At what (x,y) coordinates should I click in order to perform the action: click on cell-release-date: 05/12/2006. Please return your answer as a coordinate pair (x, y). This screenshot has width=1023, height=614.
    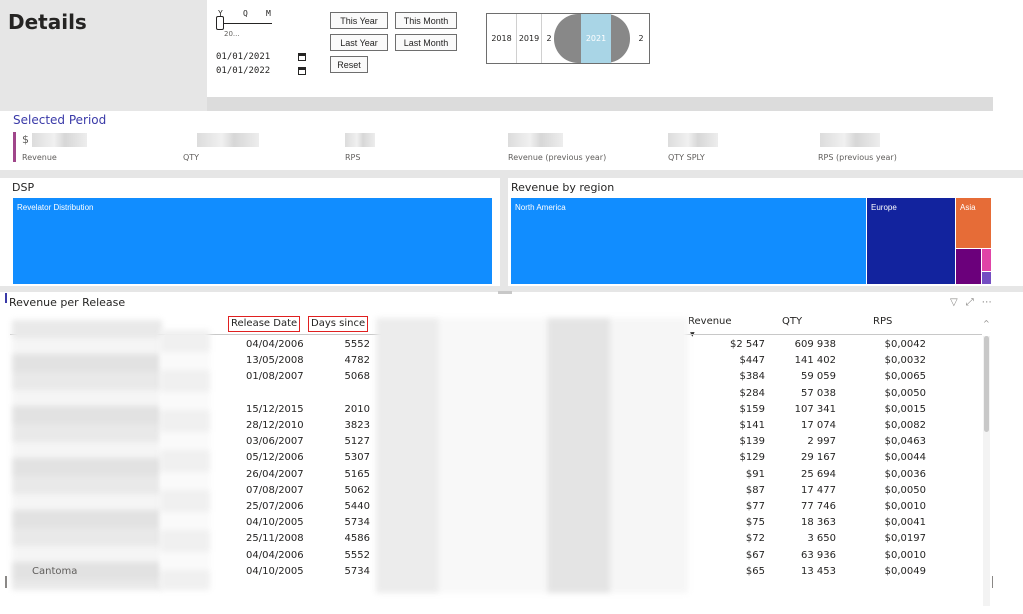
    Looking at the image, I should click on (275, 458).